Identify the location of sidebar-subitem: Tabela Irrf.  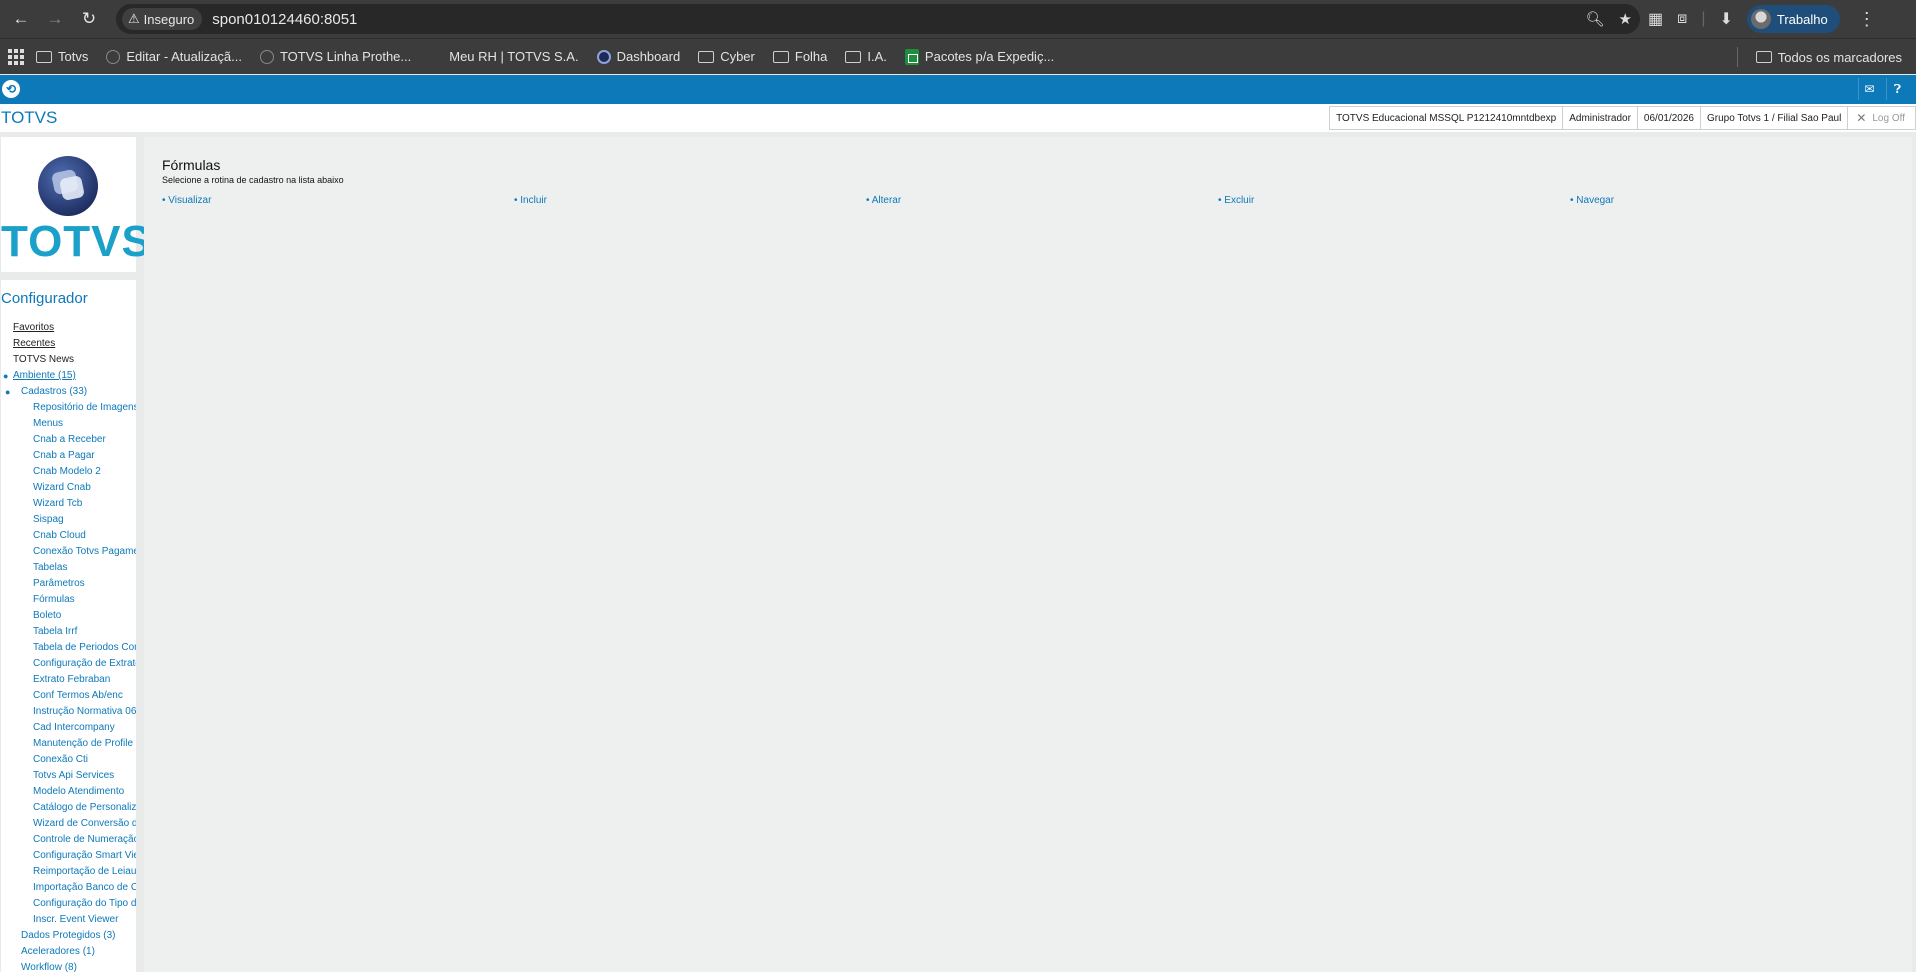
(68, 632).